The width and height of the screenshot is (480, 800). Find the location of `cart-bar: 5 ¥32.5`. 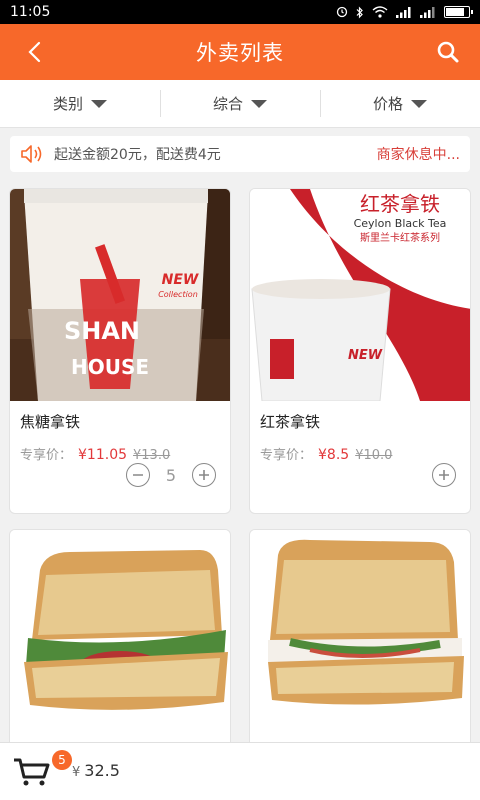

cart-bar: 5 ¥32.5 is located at coordinates (240, 771).